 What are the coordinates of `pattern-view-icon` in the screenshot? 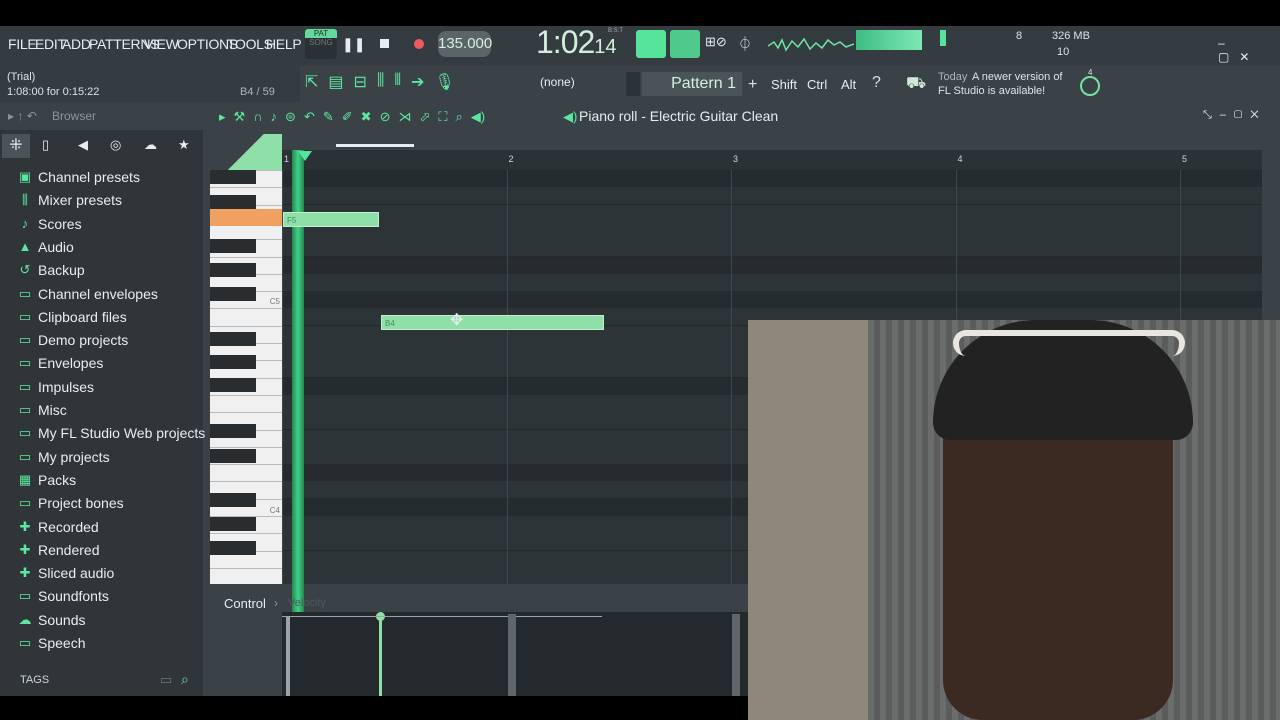 It's located at (651, 44).